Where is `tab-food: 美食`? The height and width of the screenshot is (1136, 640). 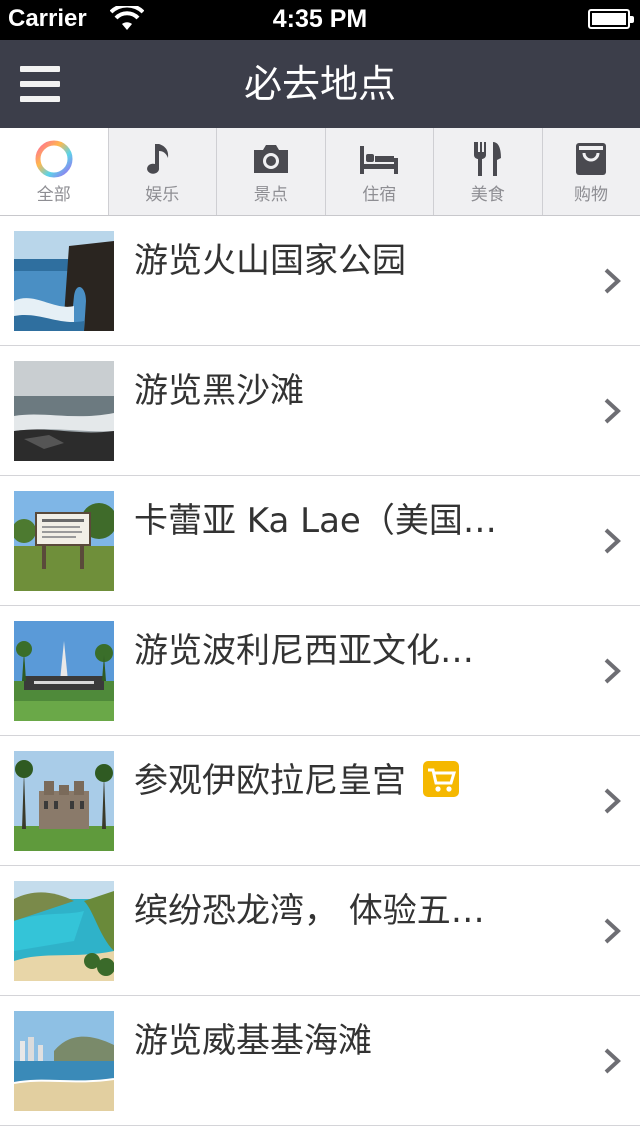
tab-food: 美食 is located at coordinates (488, 171).